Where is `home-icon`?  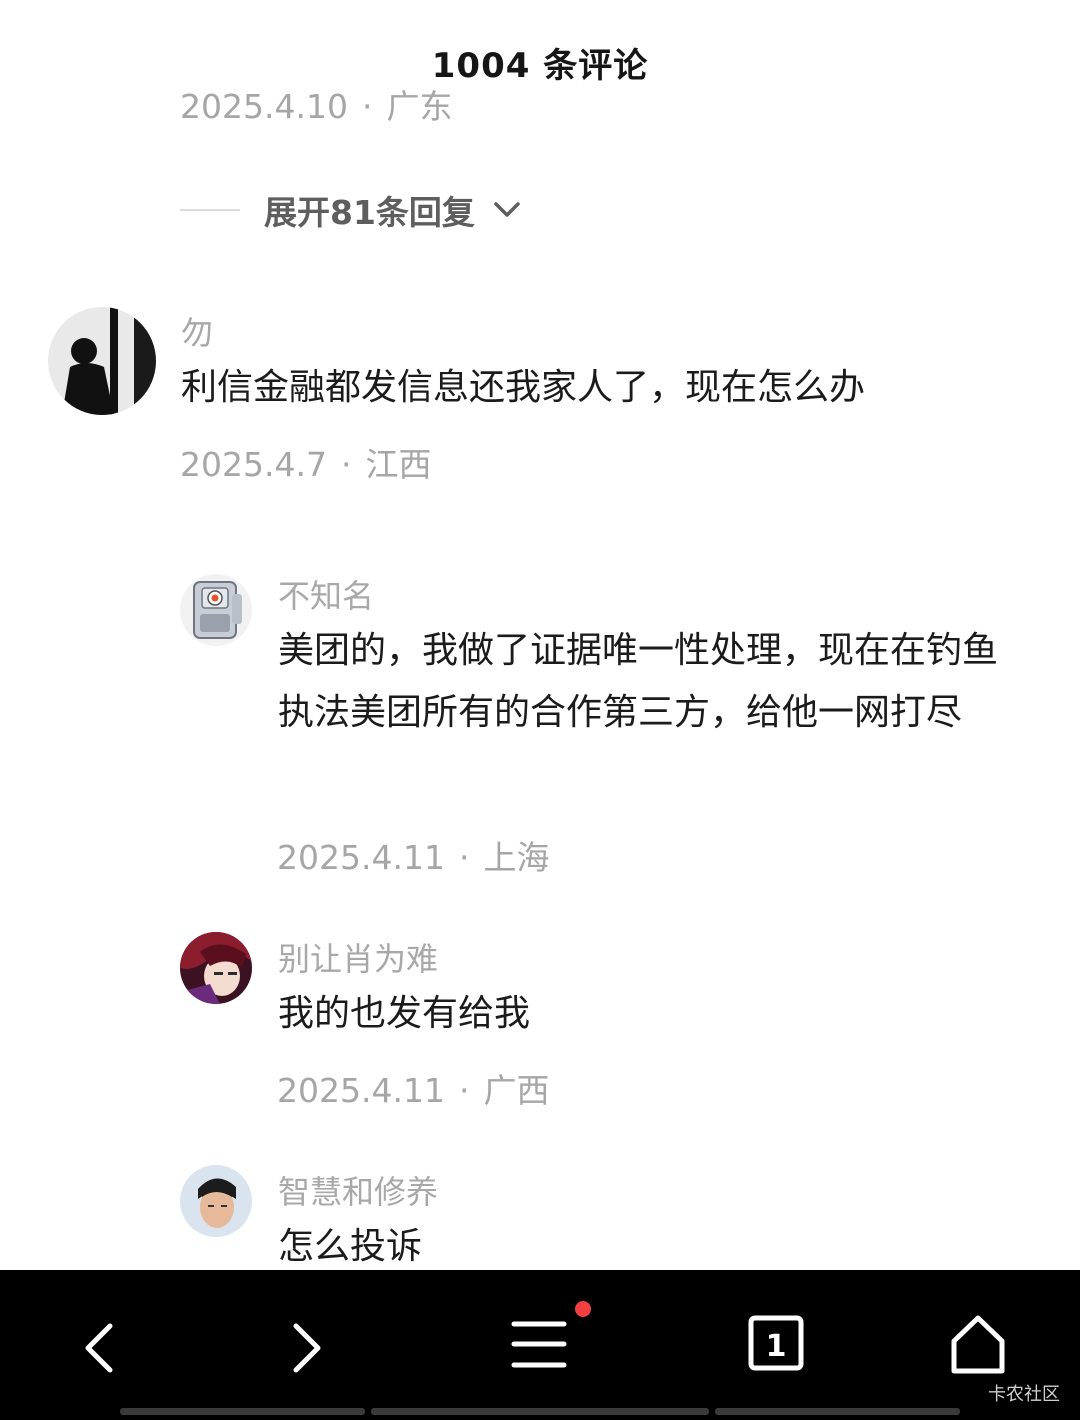
home-icon is located at coordinates (978, 1344).